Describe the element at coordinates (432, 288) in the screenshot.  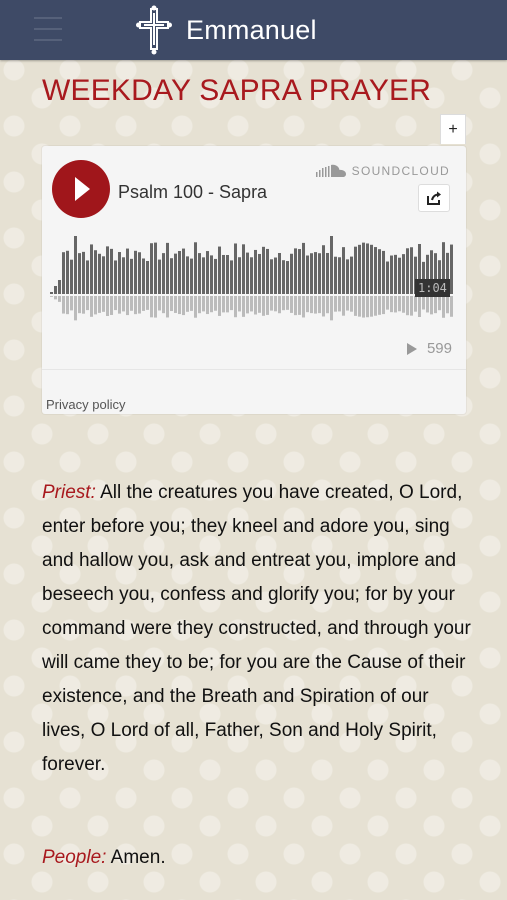
I see `track-duration: 1:04` at that location.